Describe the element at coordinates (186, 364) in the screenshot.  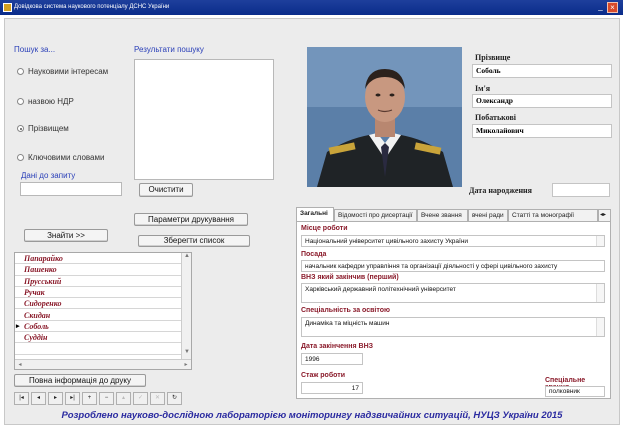
I see `scroll-right-icon: ▸` at that location.